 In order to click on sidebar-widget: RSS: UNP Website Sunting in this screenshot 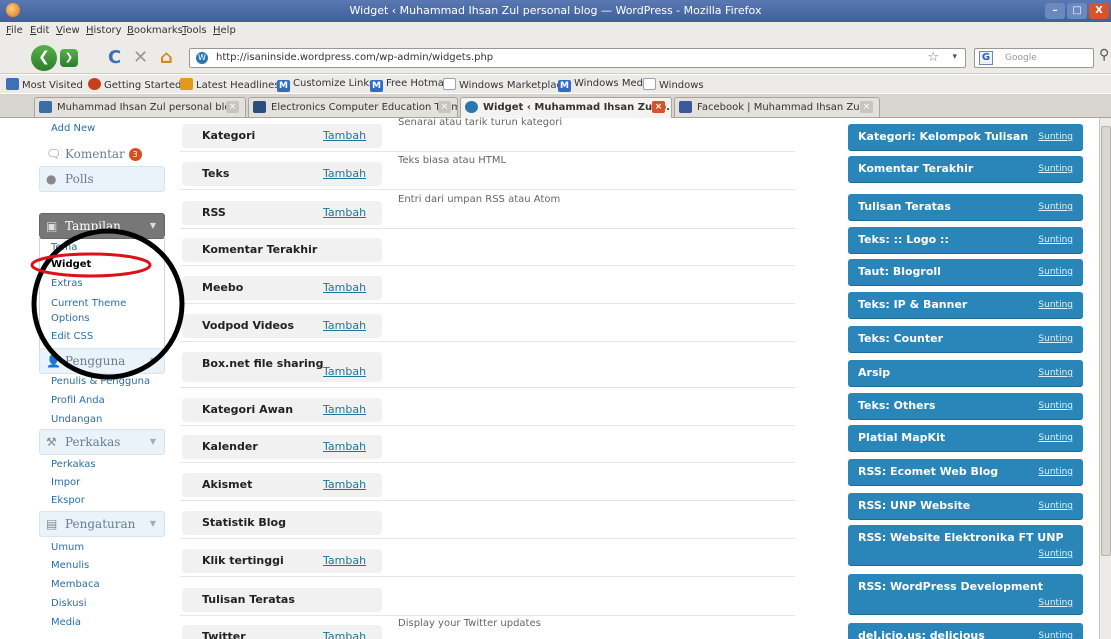, I will do `click(965, 506)`.